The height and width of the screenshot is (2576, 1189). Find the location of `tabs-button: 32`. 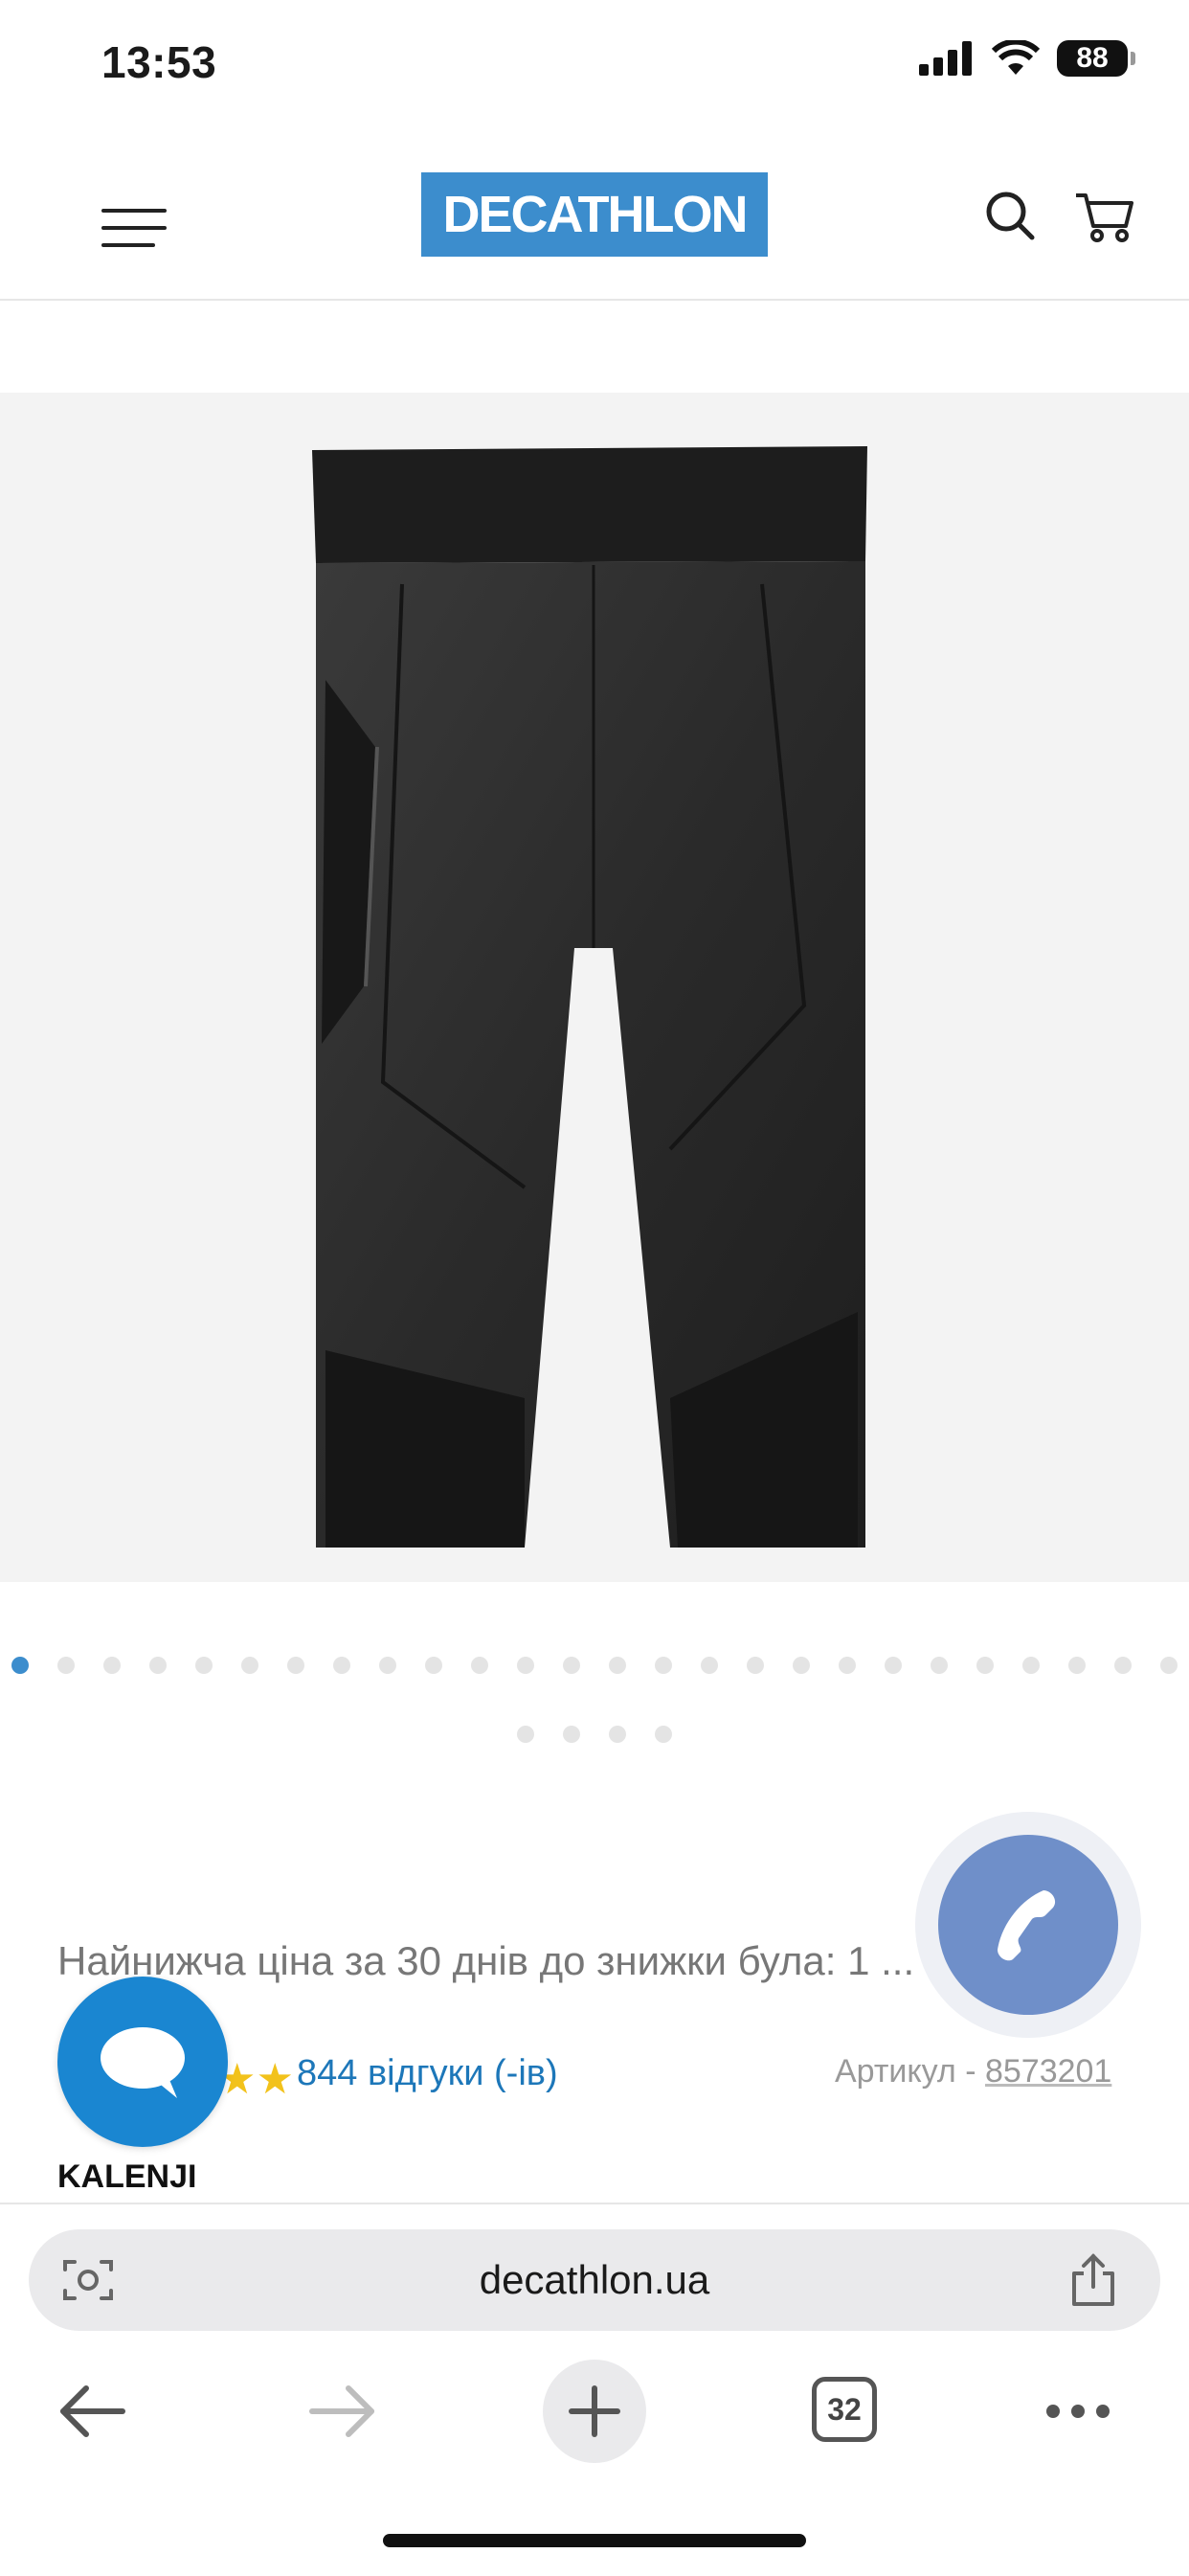

tabs-button: 32 is located at coordinates (844, 2409).